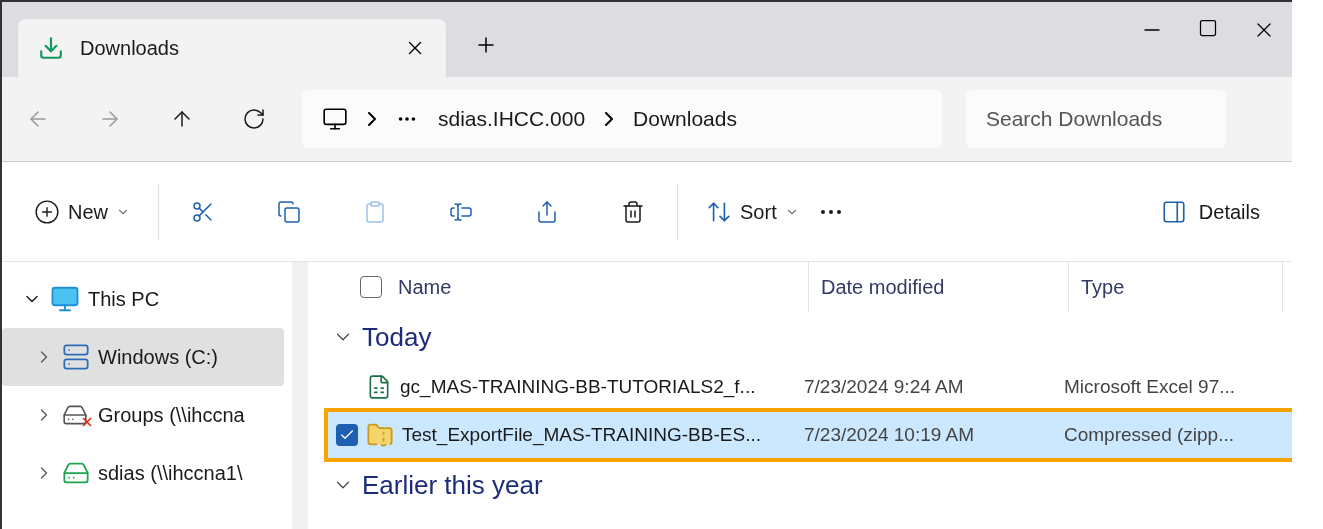 This screenshot has height=529, width=1323. I want to click on sidebar-item: Groups (\\ihccna, so click(143, 415).